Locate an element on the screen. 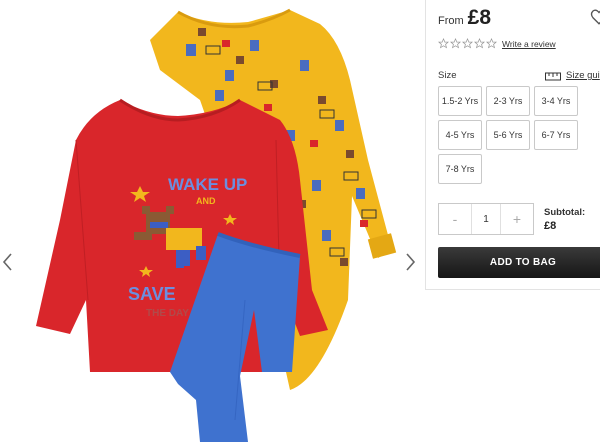  rating-stars is located at coordinates (467, 43).